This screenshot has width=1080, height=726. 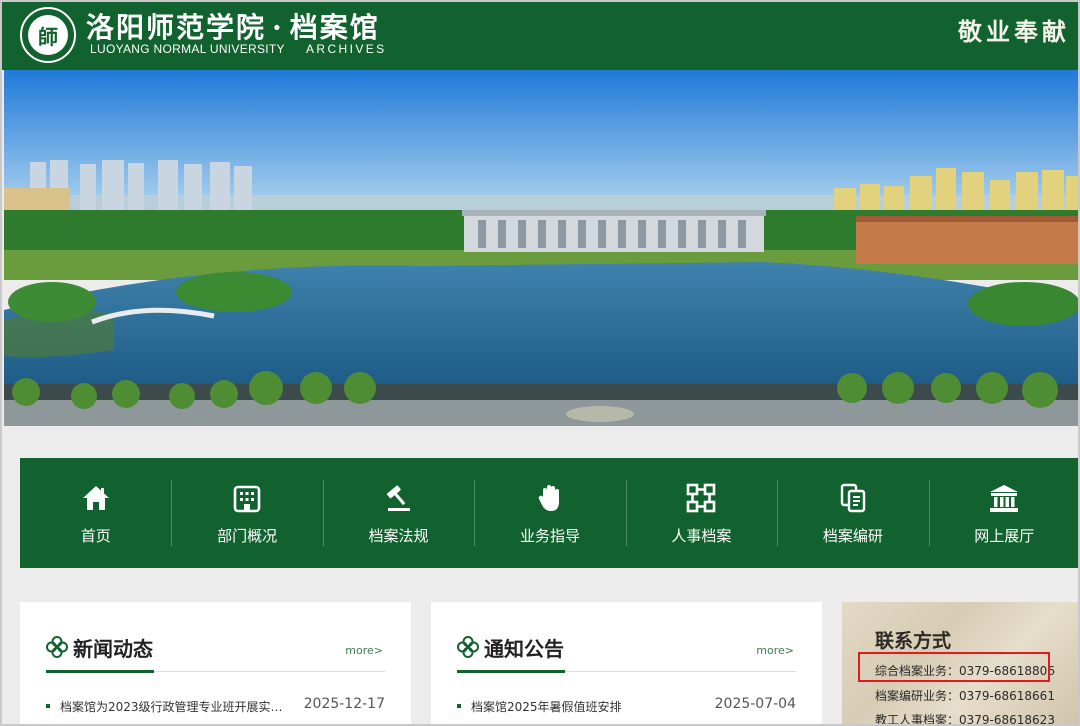 What do you see at coordinates (398, 535) in the screenshot?
I see `nav-item-label: 档案法规` at bounding box center [398, 535].